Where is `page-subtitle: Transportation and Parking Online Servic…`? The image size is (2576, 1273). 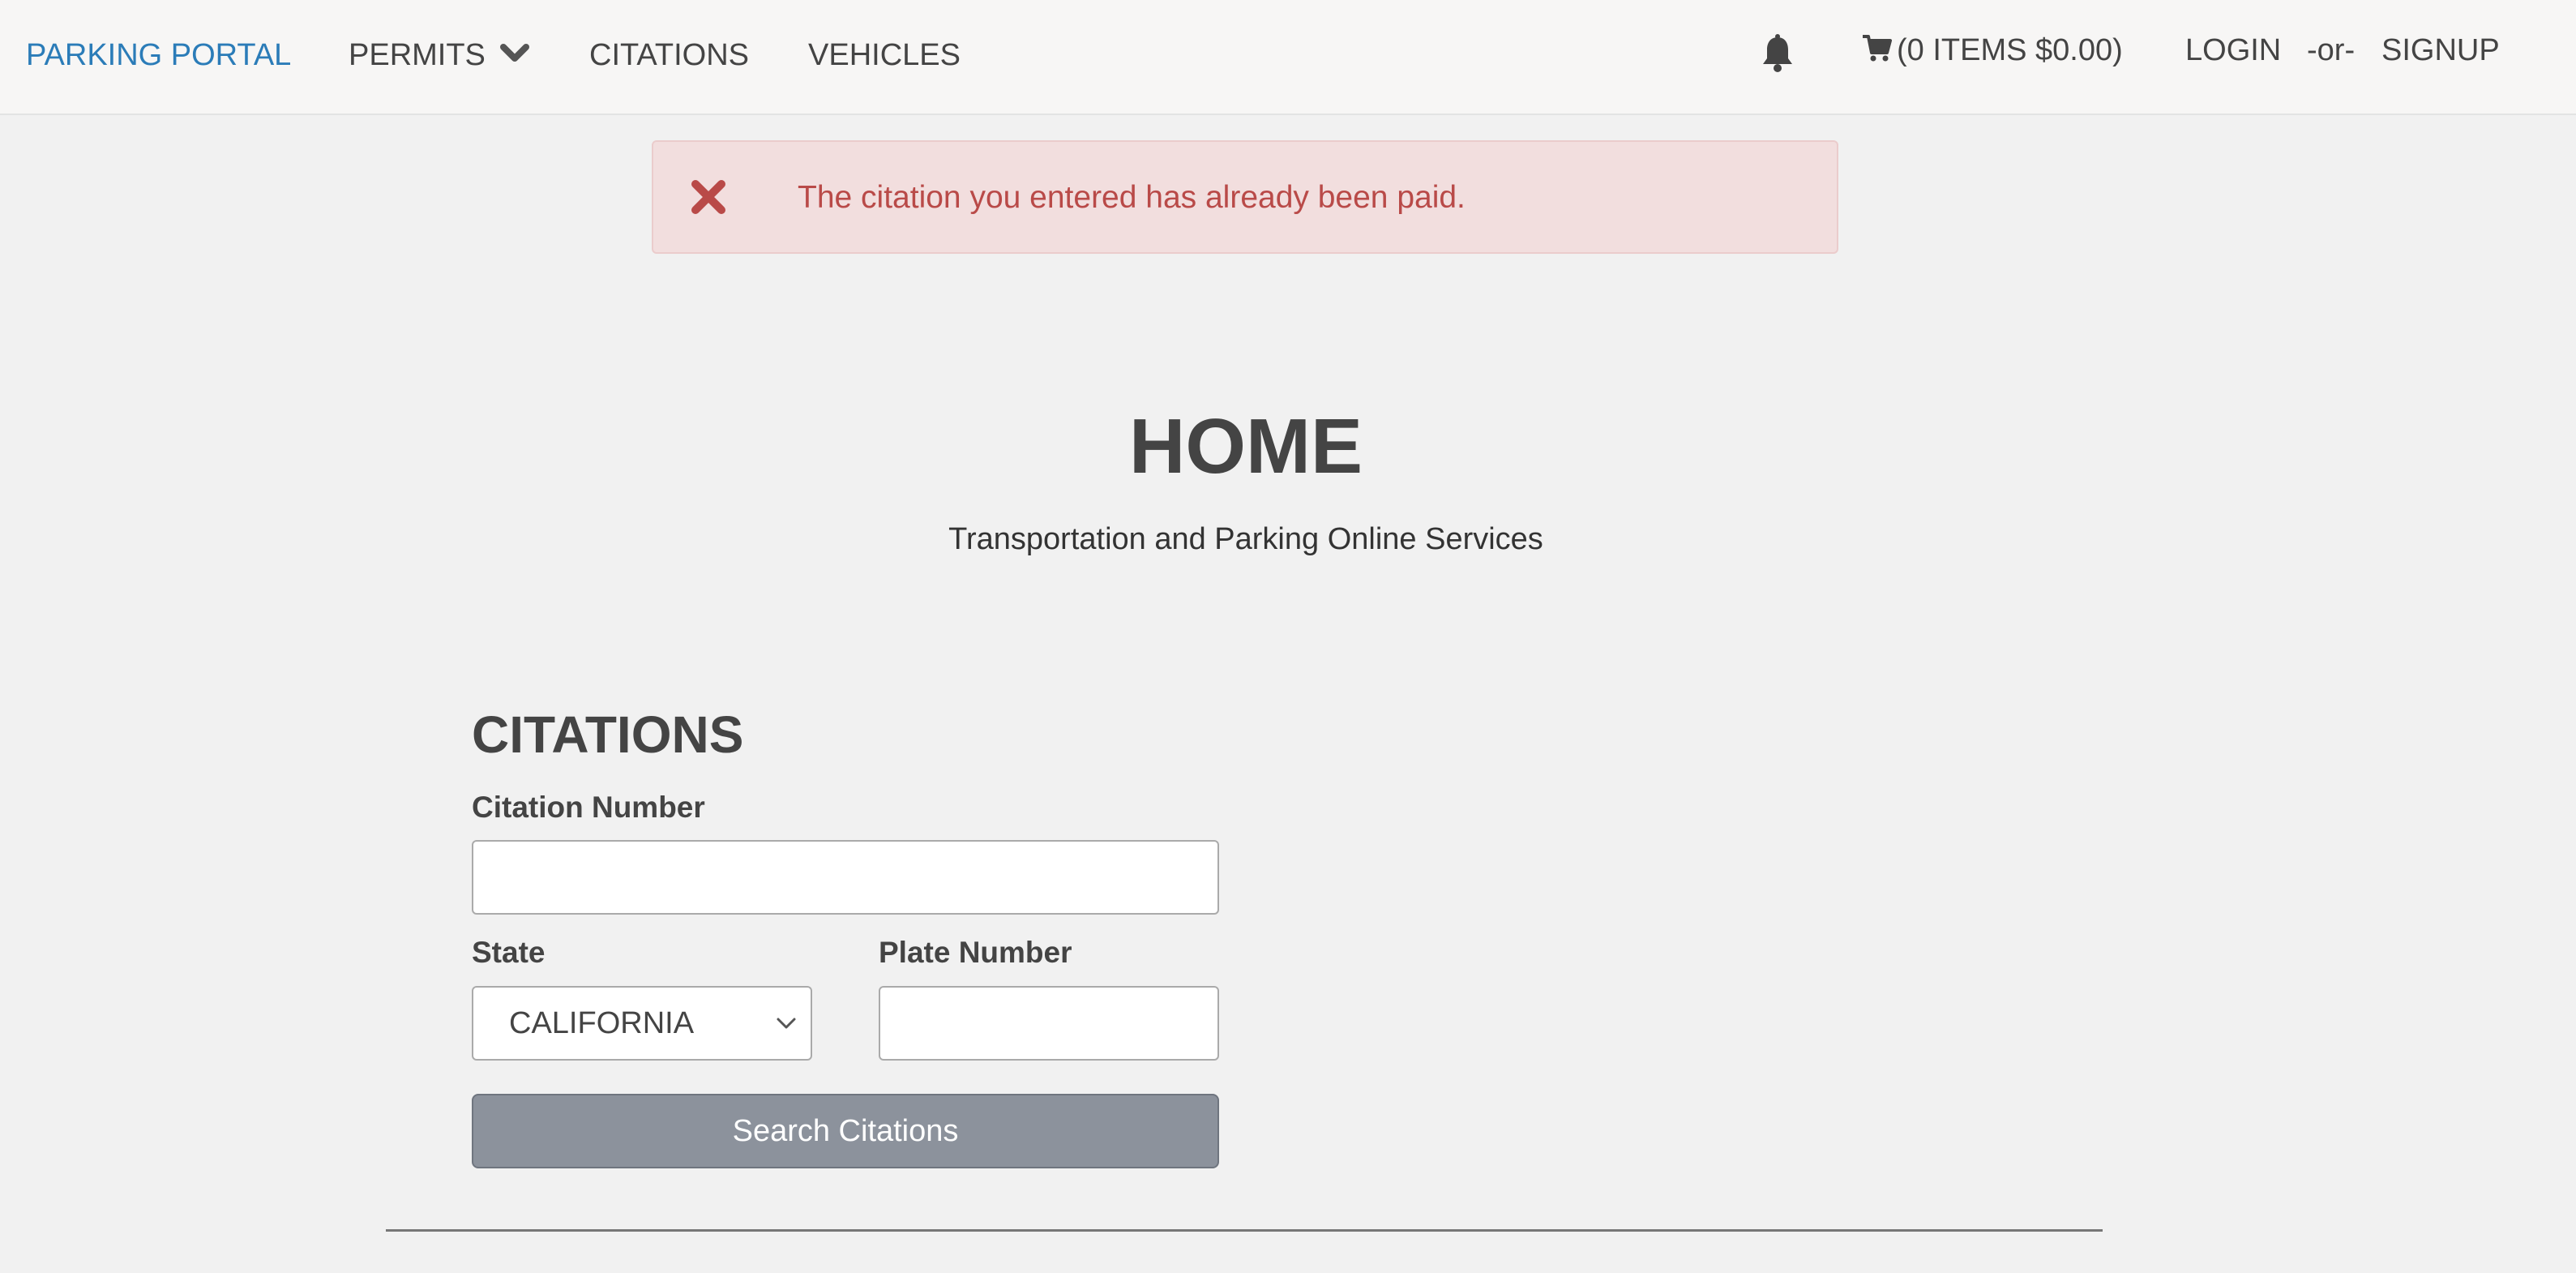
page-subtitle: Transportation and Parking Online Servic… is located at coordinates (1245, 539).